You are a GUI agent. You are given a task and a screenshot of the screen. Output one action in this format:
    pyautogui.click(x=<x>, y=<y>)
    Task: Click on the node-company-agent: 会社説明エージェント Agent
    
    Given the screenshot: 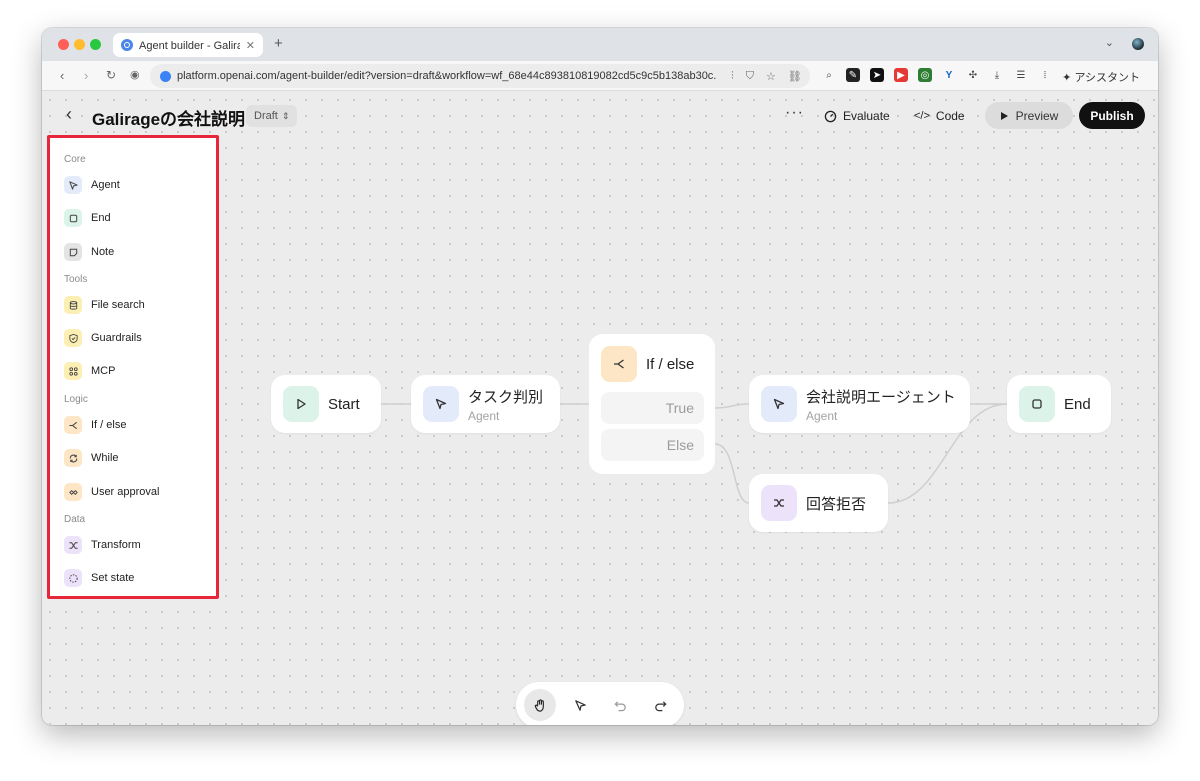 What is the action you would take?
    pyautogui.click(x=859, y=404)
    